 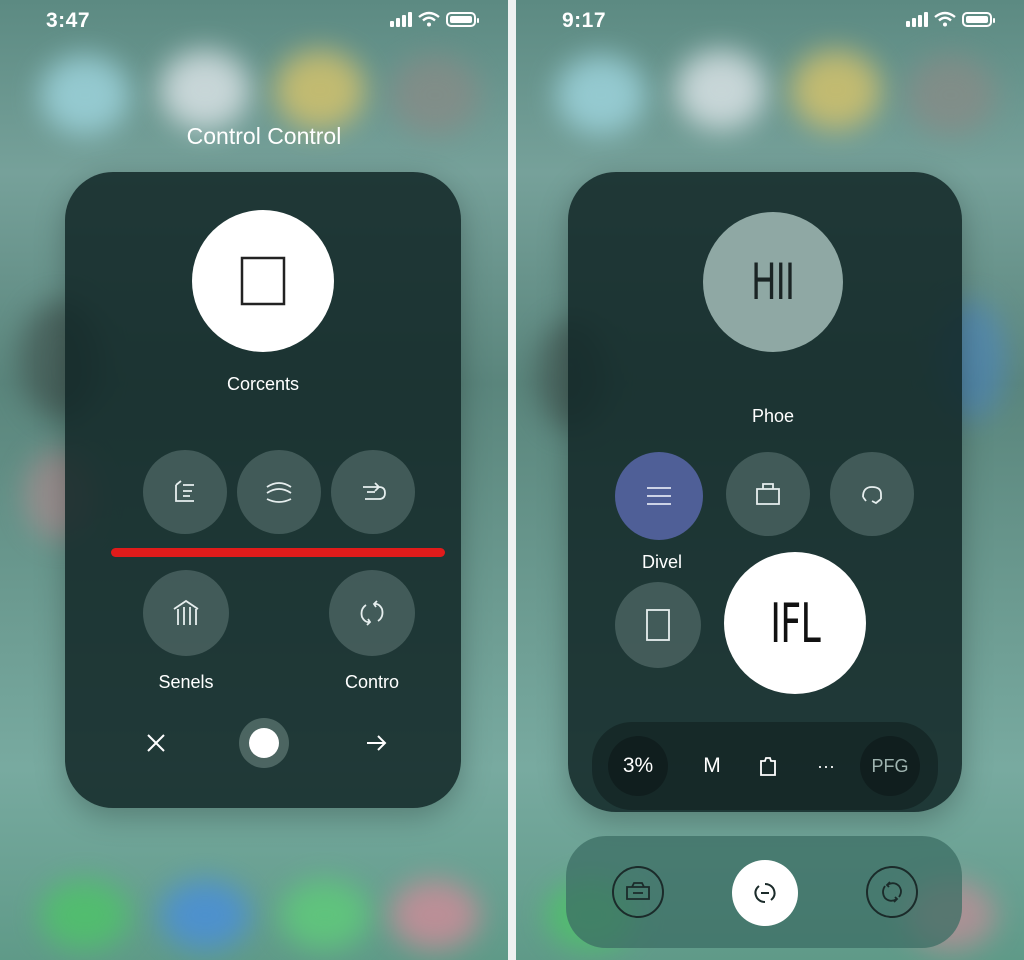 I want to click on screen-divider, so click(x=512, y=480).